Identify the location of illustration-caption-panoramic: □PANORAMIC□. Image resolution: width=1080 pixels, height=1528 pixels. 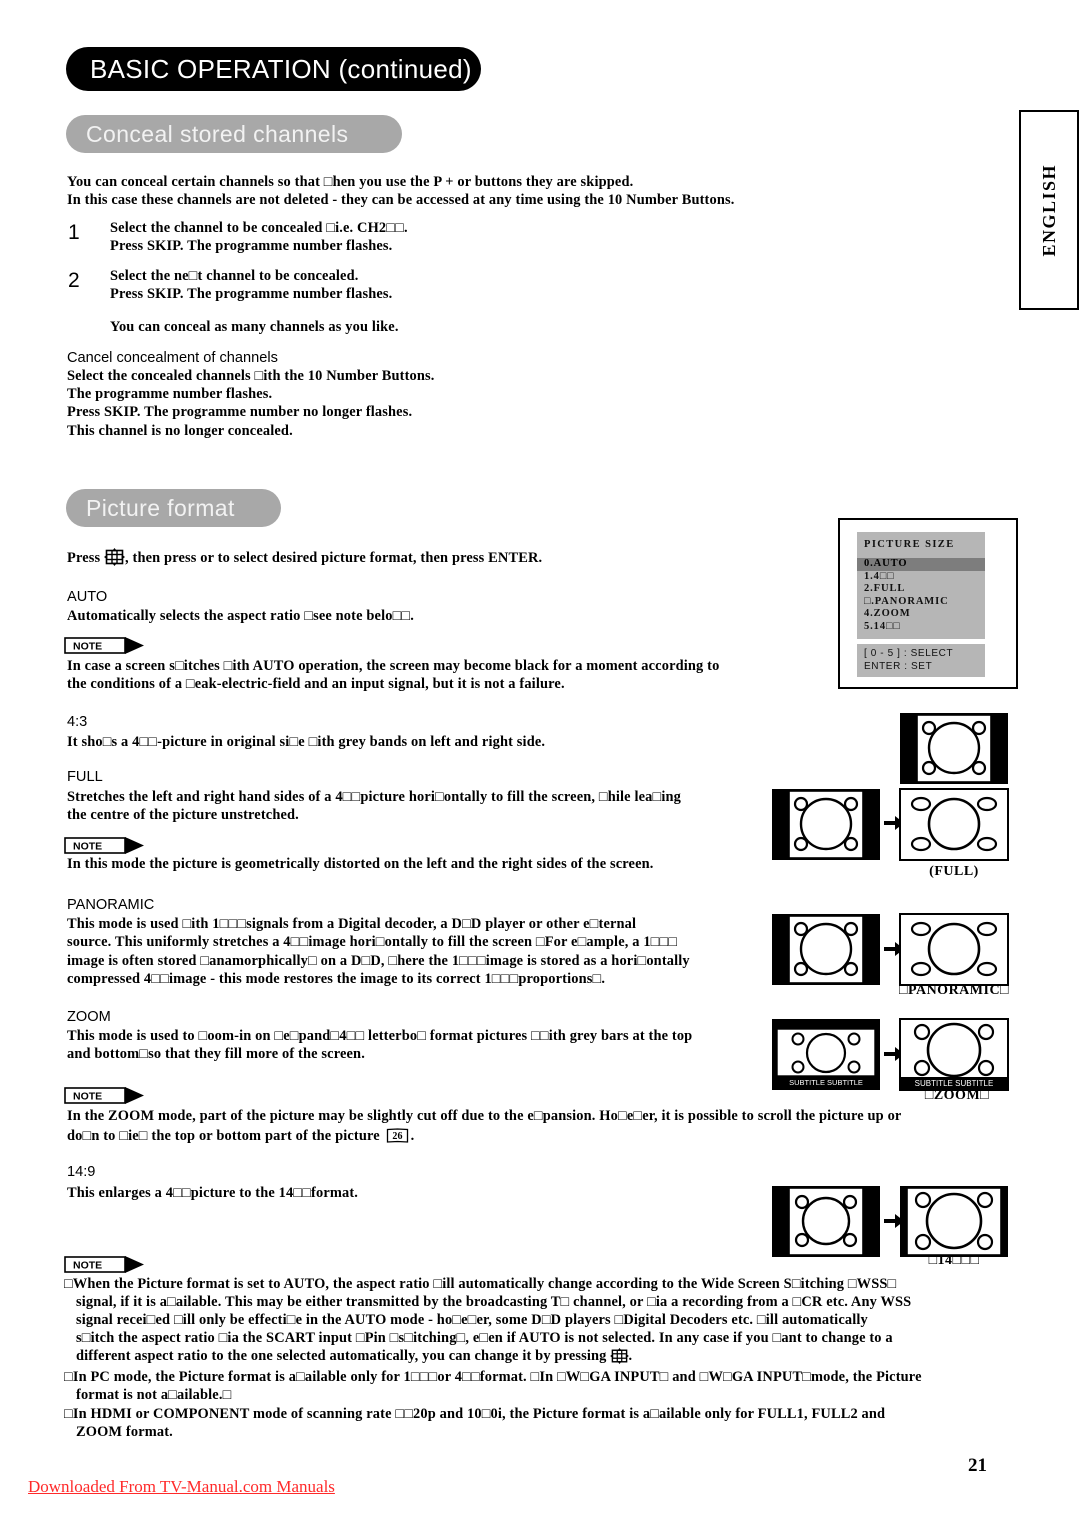
(954, 990).